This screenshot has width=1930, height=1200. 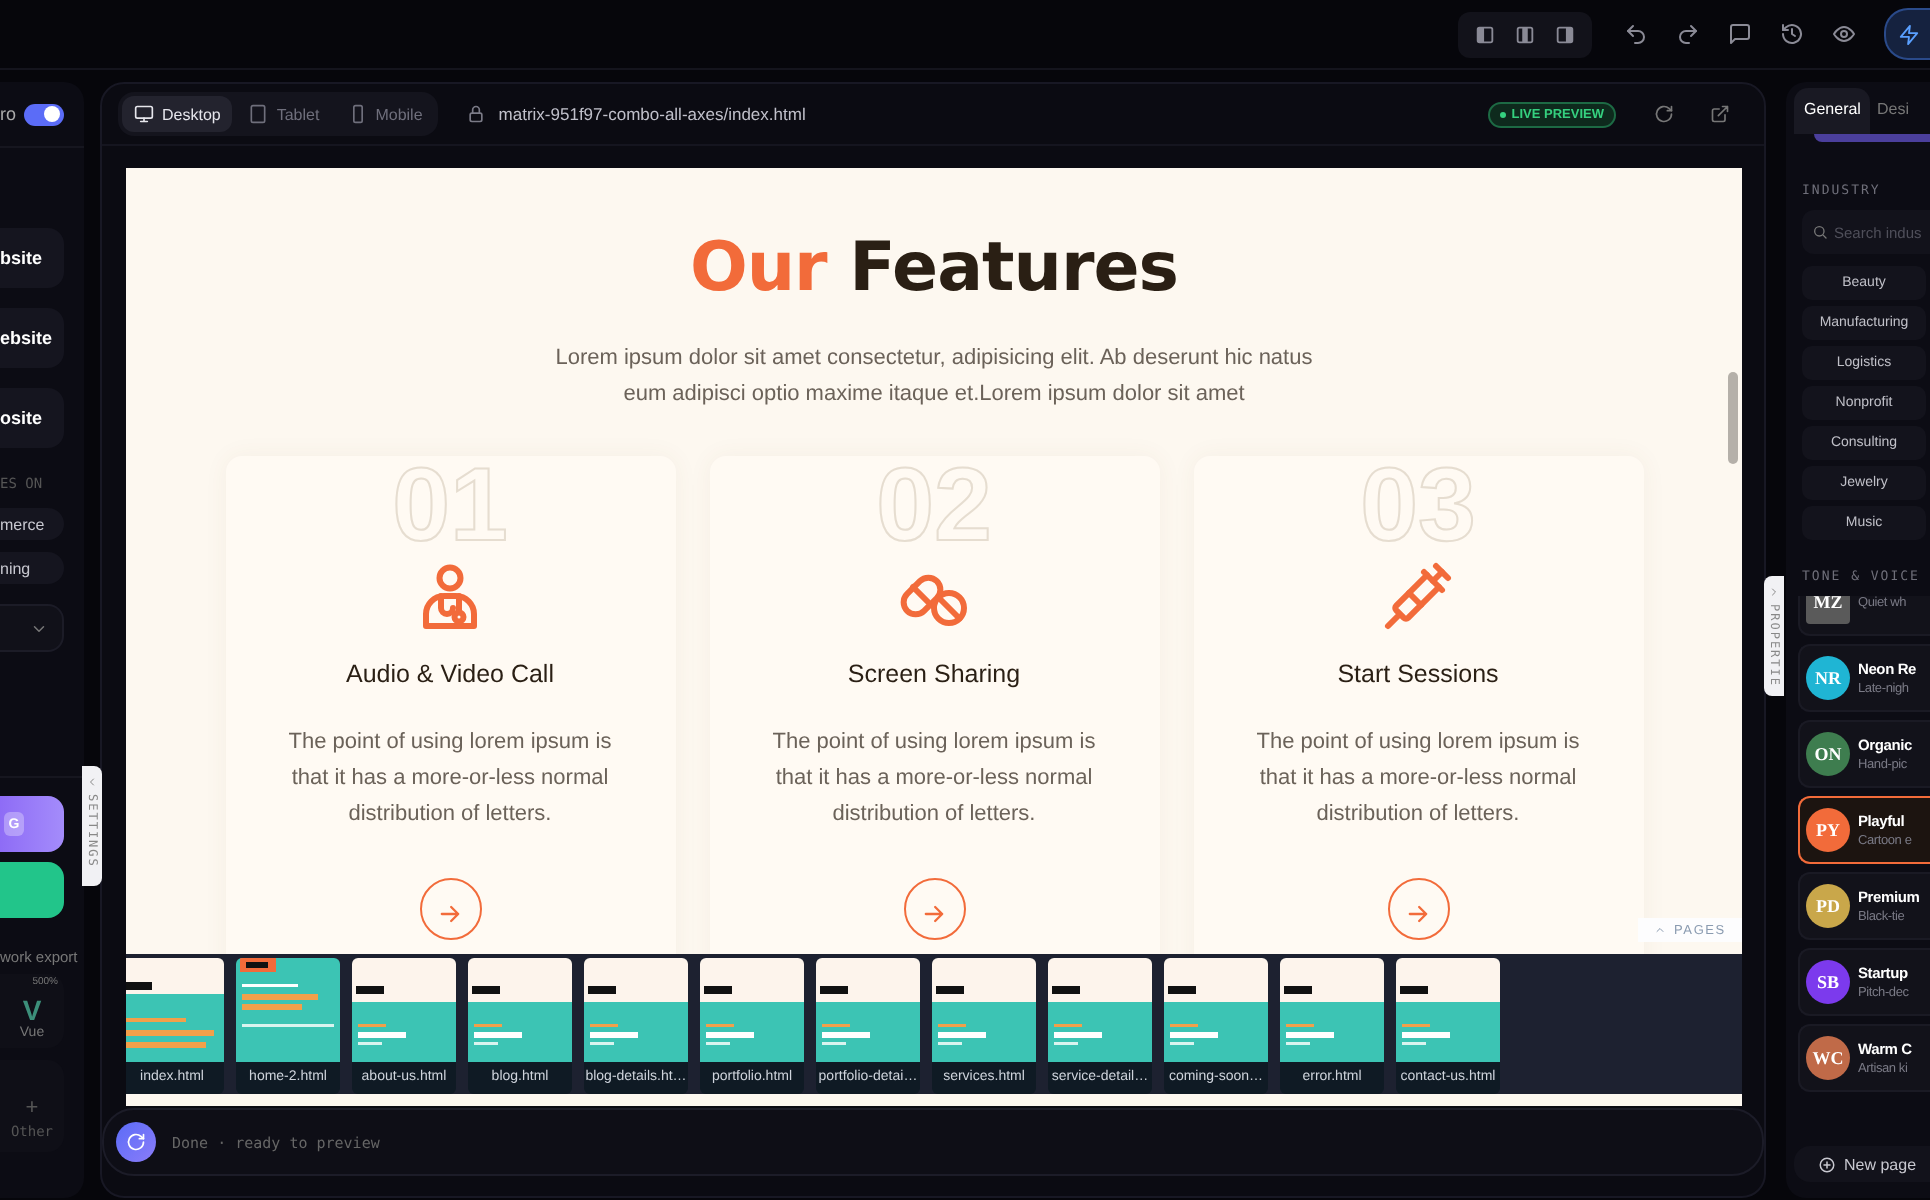 What do you see at coordinates (1828, 906) in the screenshot?
I see `avatar: PD` at bounding box center [1828, 906].